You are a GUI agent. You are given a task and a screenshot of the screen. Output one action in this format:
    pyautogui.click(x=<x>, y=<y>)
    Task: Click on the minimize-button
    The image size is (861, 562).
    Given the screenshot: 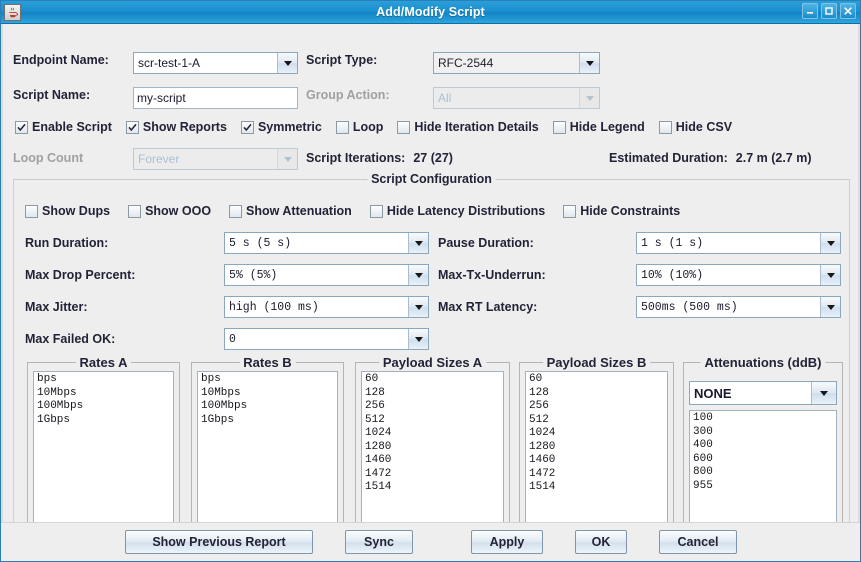 What is the action you would take?
    pyautogui.click(x=810, y=11)
    